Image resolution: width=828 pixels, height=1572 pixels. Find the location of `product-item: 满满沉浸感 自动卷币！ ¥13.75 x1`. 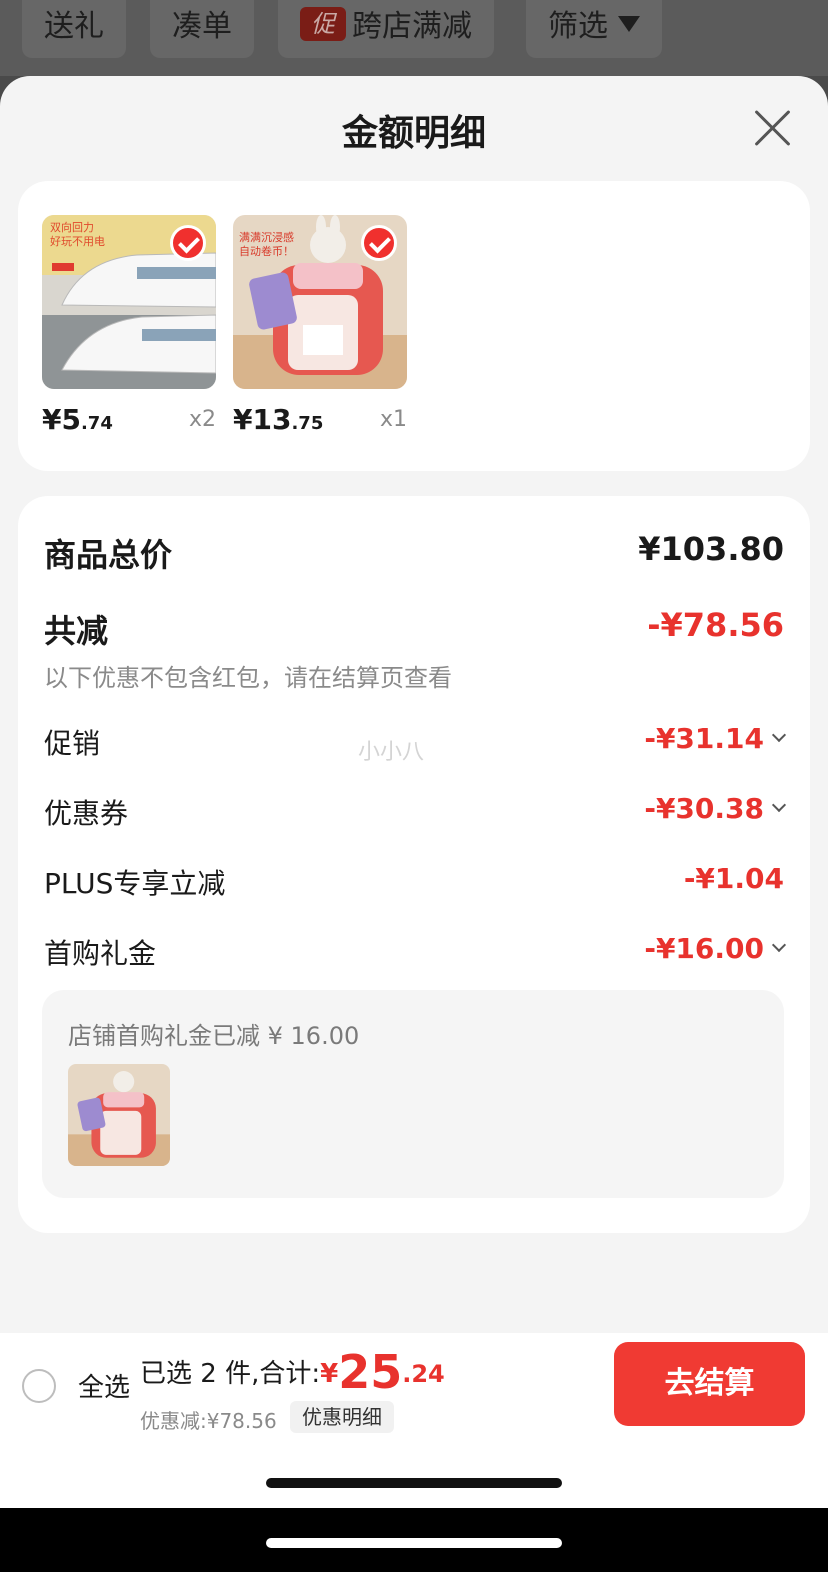

product-item: 满满沉浸感 自动卷币！ ¥13.75 x1 is located at coordinates (320, 329).